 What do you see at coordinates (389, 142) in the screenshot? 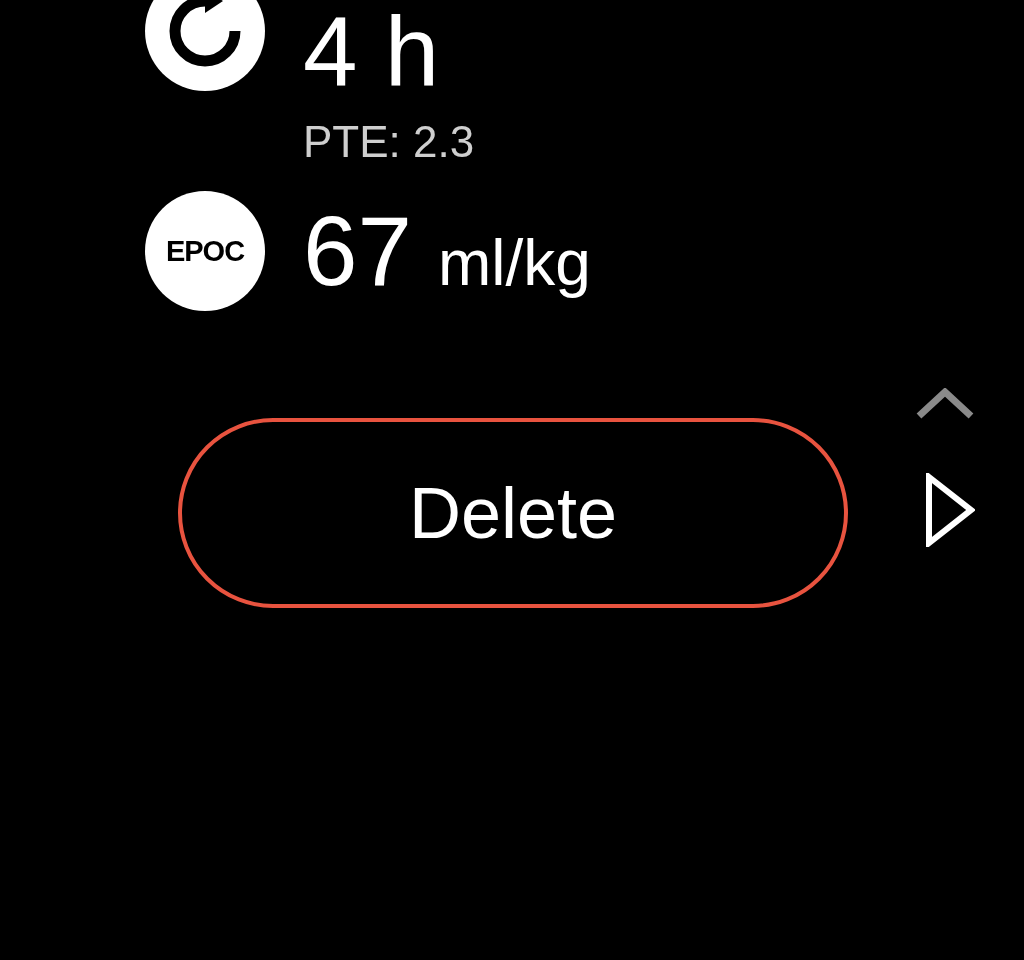
I see `metric-detail: PTE: 2.3` at bounding box center [389, 142].